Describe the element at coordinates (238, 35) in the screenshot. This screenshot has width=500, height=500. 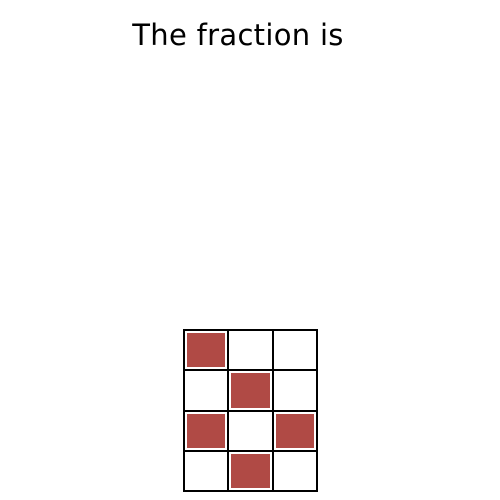
I see `question-title: The fraction is` at that location.